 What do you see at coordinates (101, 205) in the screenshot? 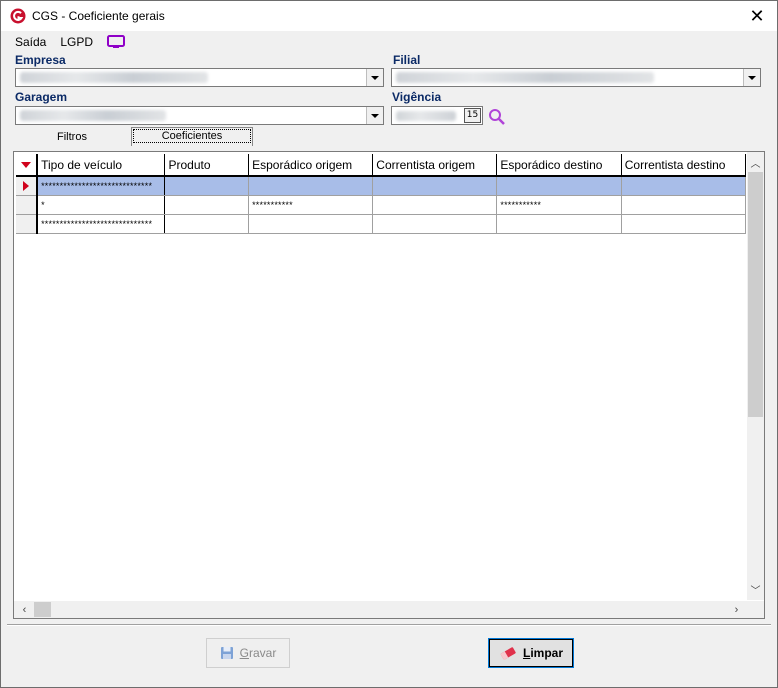
I see `table-cell: *` at bounding box center [101, 205].